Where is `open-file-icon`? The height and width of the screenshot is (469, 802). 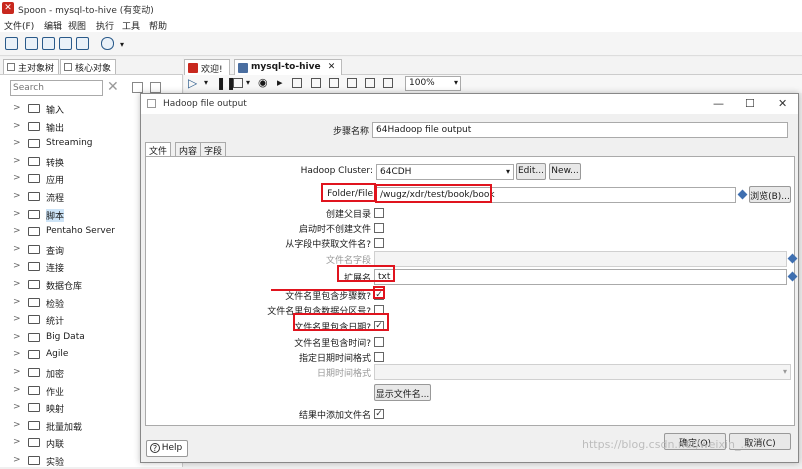 open-file-icon is located at coordinates (31, 43).